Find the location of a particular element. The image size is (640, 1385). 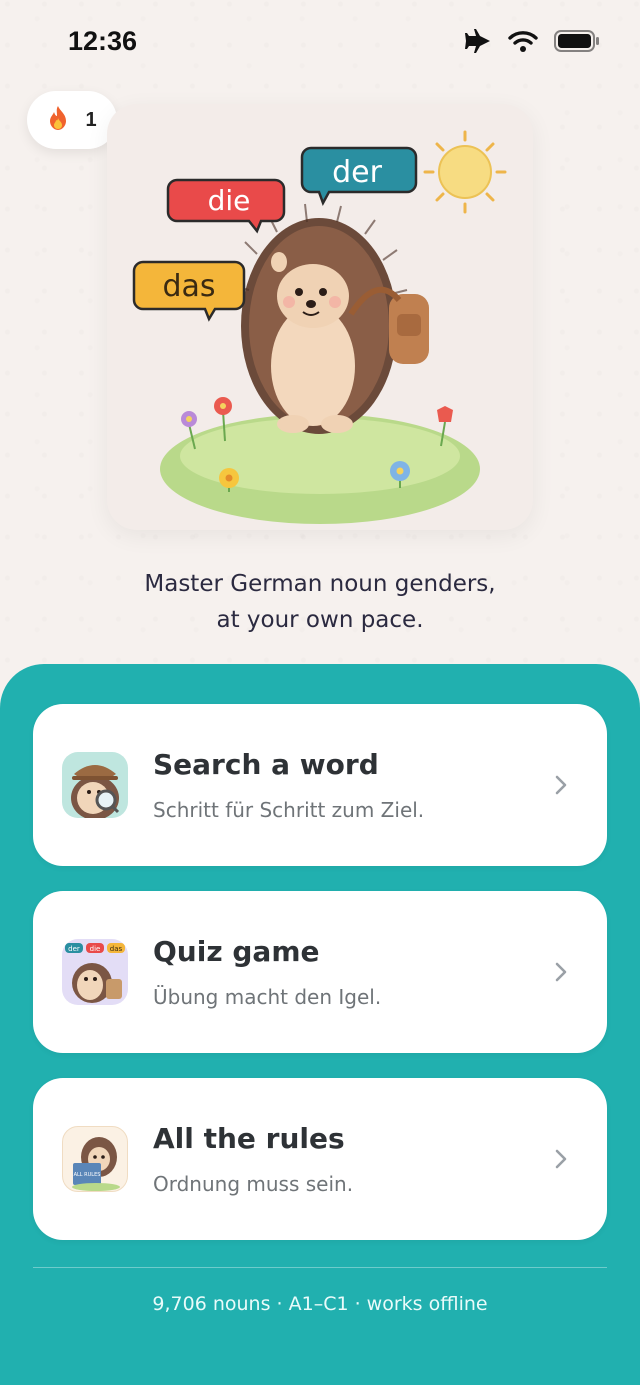

airplane-icon is located at coordinates (478, 43).